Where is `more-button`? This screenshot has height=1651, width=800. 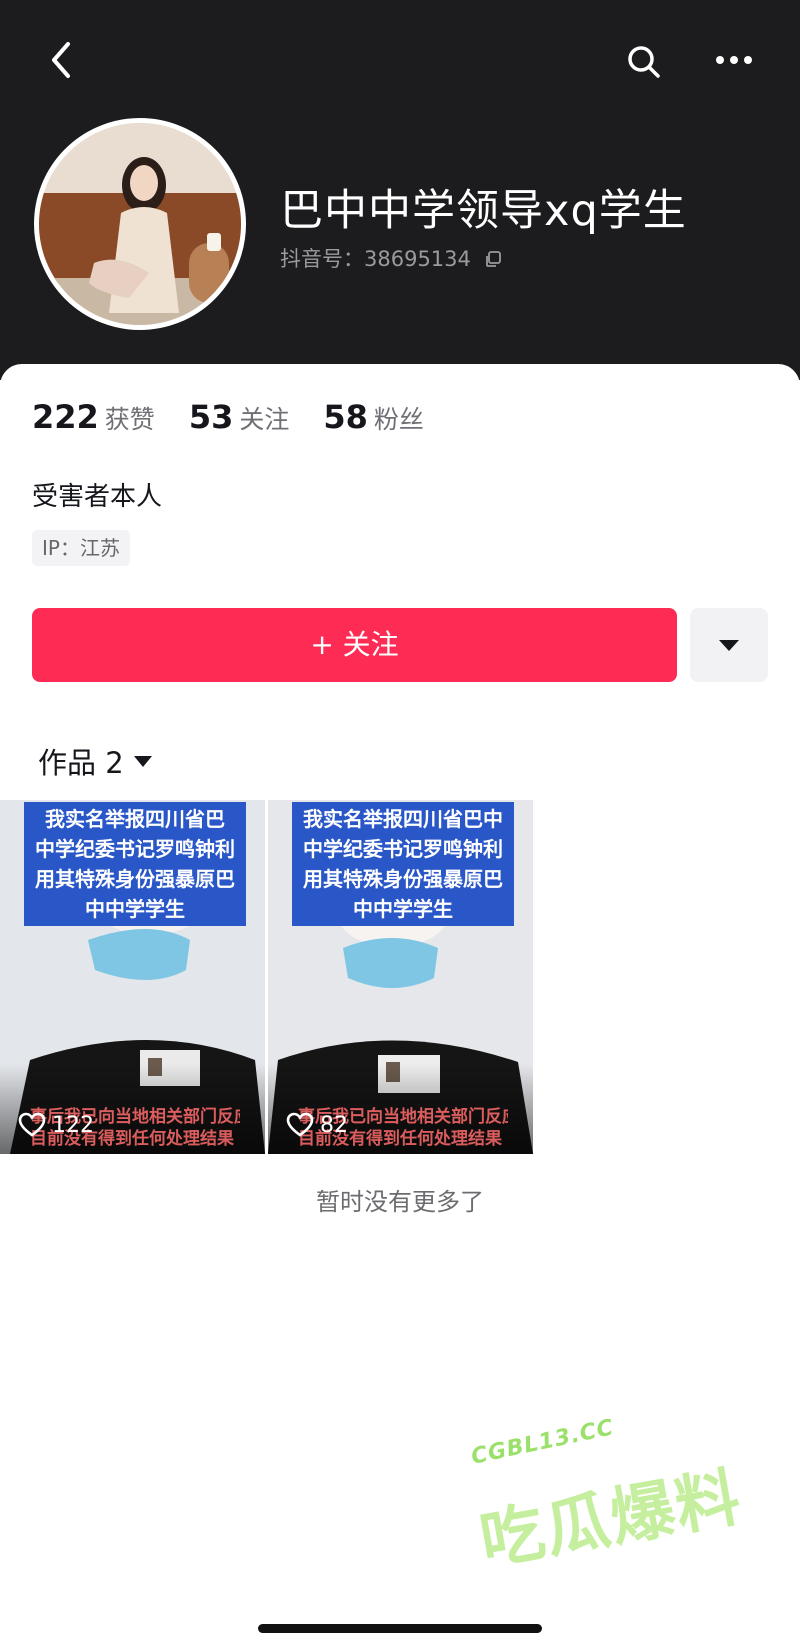
more-button is located at coordinates (734, 60).